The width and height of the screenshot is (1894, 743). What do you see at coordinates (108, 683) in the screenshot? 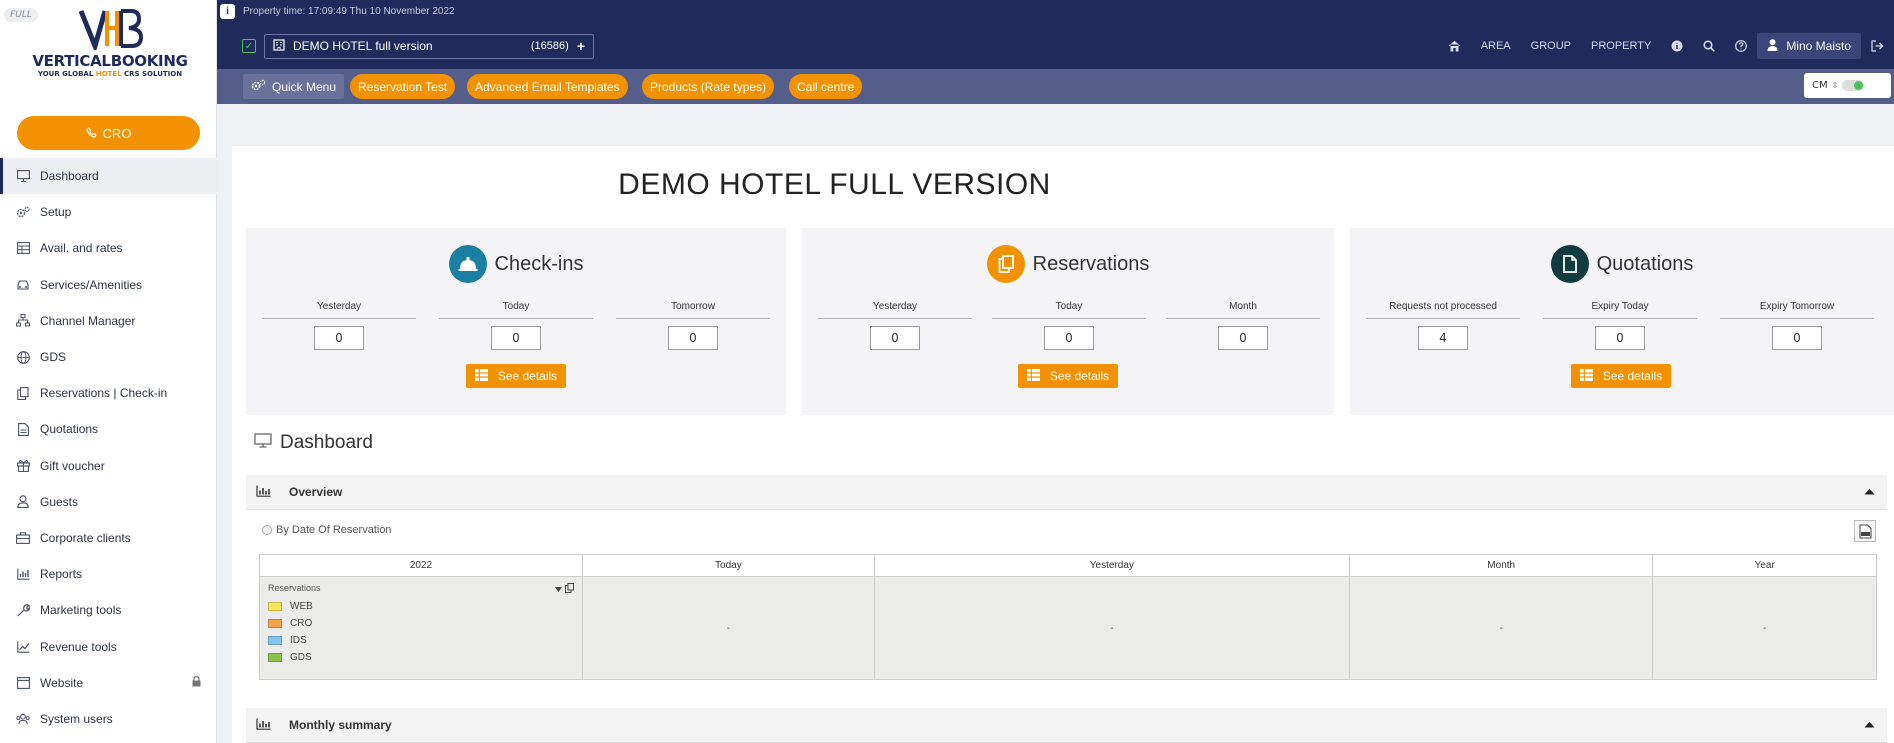
I see `sidebar-item-website: Website` at bounding box center [108, 683].